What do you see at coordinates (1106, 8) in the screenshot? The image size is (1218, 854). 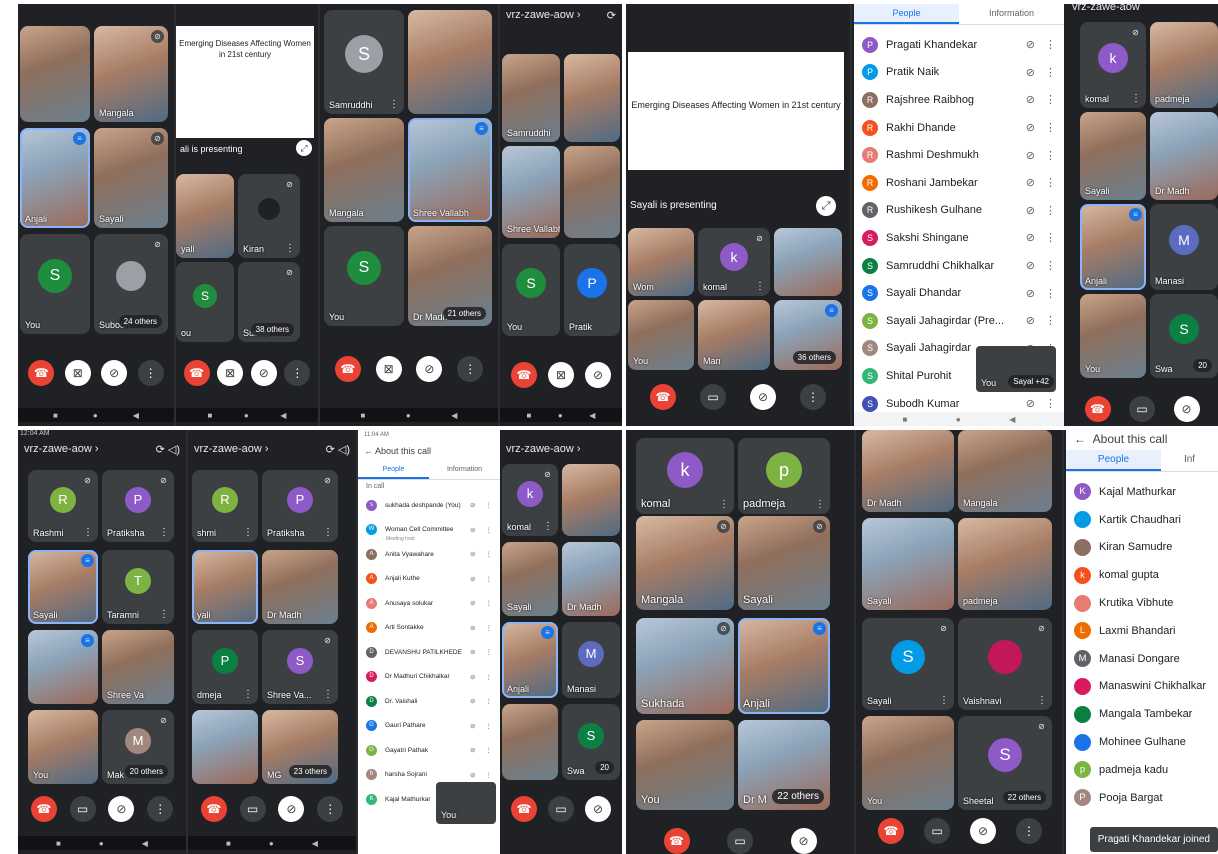 I see `meeting-code: vrz-zawe-aow` at bounding box center [1106, 8].